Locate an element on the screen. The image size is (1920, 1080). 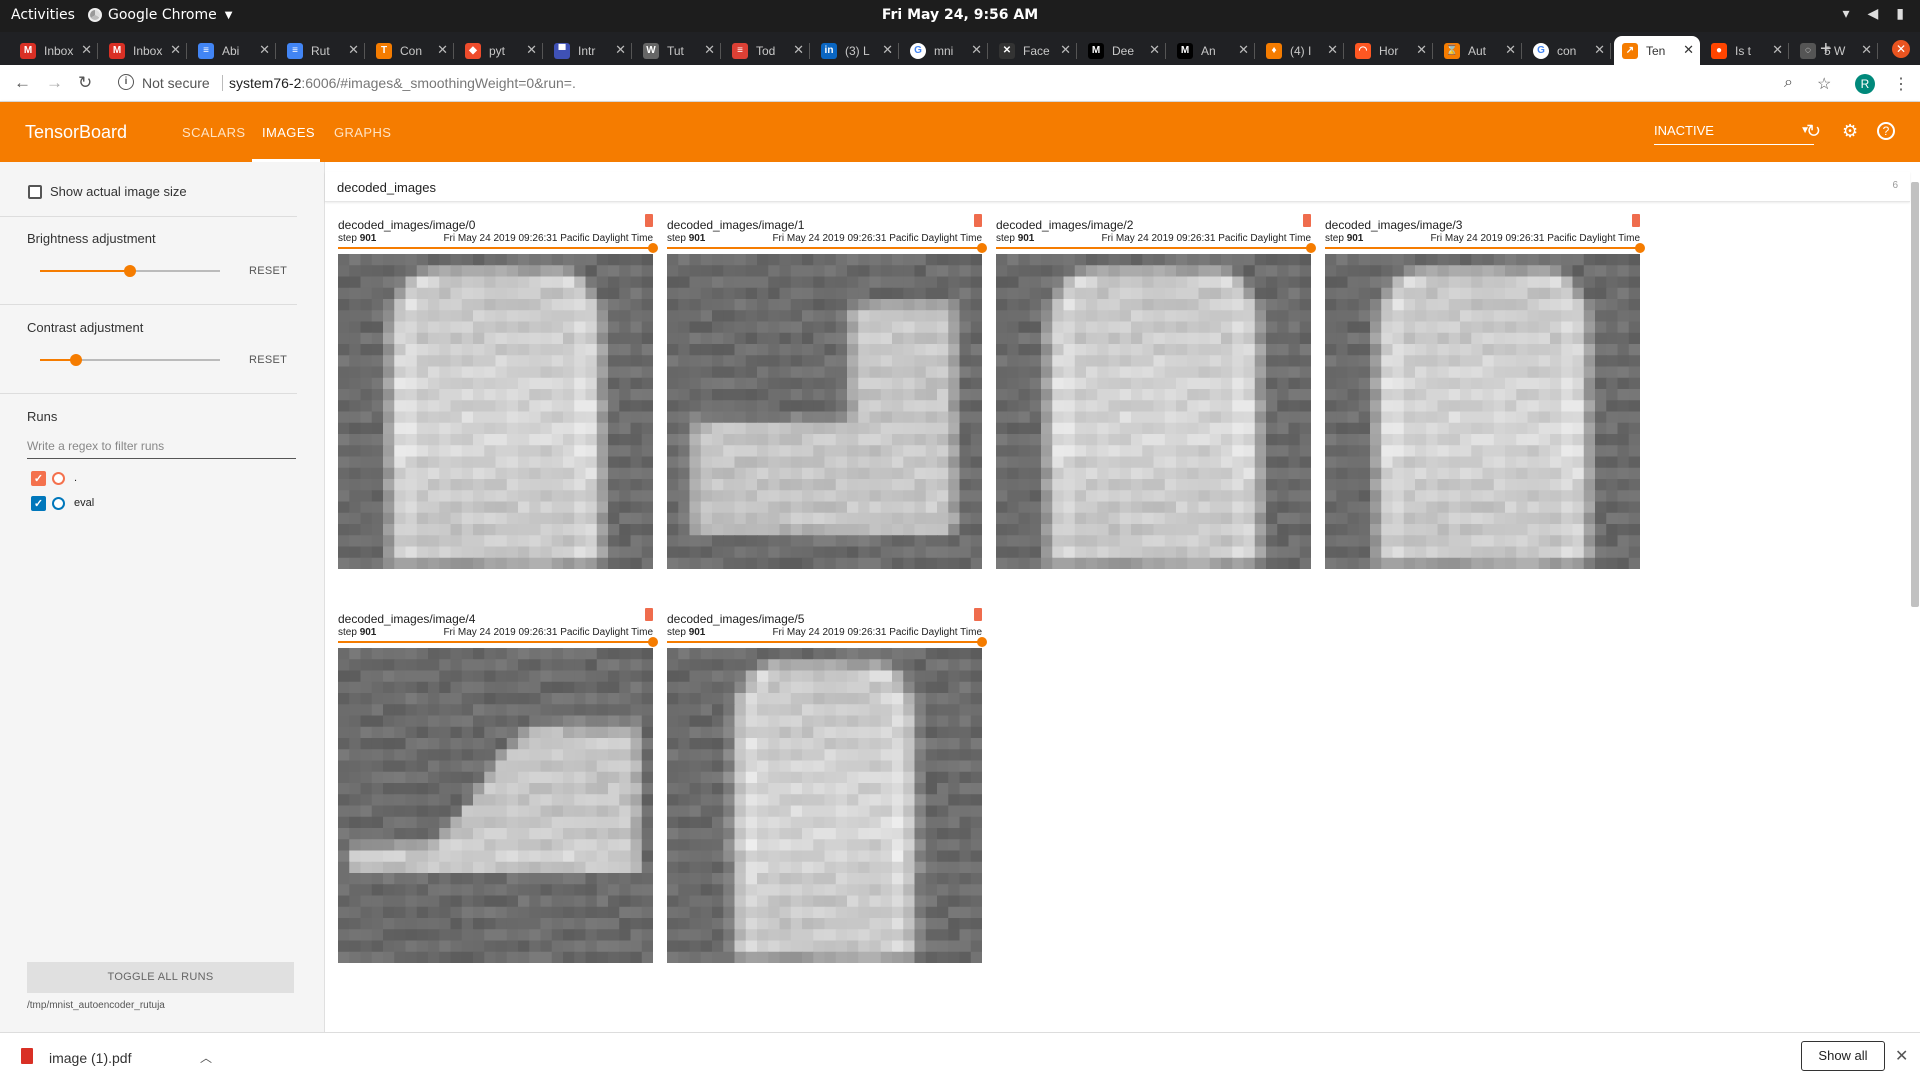
brightness-slider is located at coordinates (130, 271).